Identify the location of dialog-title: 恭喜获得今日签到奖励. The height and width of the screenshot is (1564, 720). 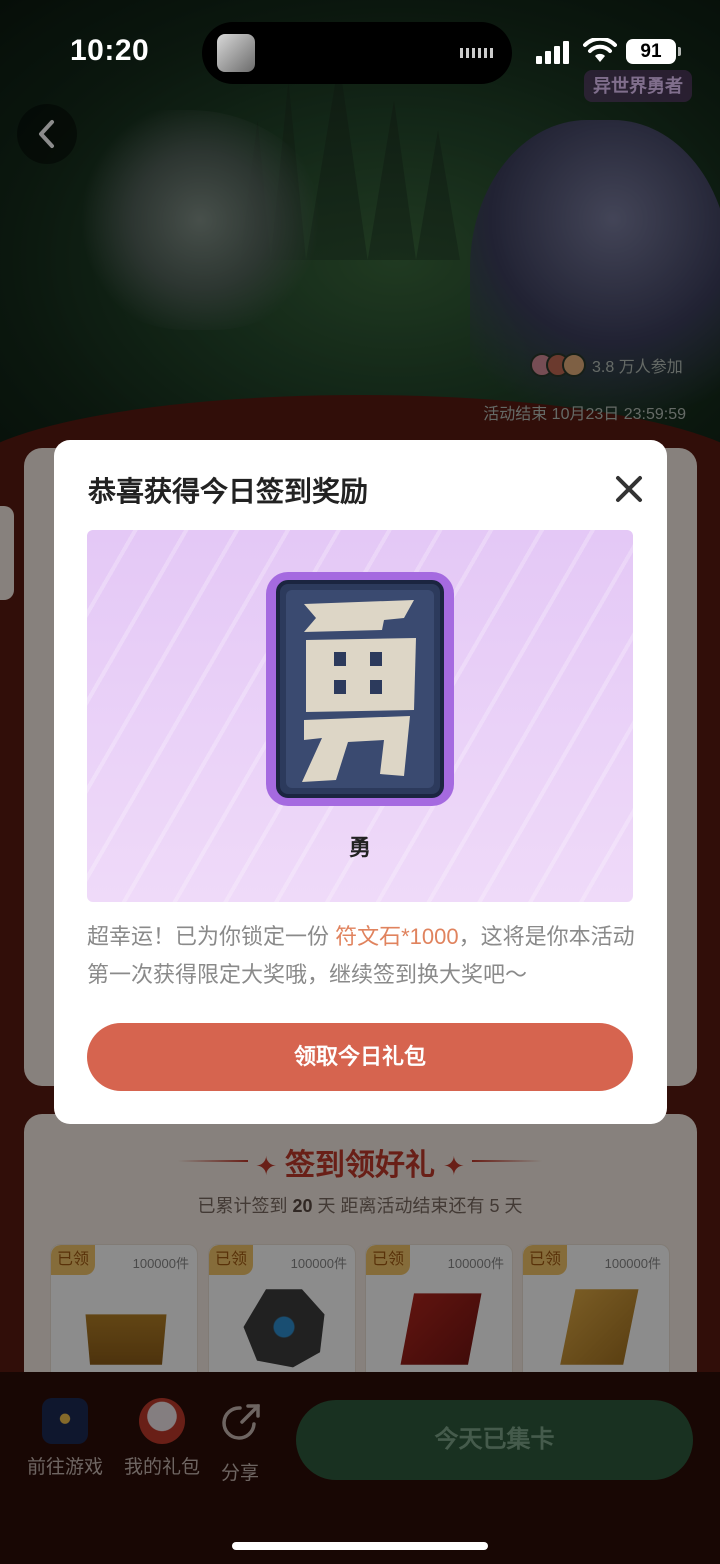
(228, 491).